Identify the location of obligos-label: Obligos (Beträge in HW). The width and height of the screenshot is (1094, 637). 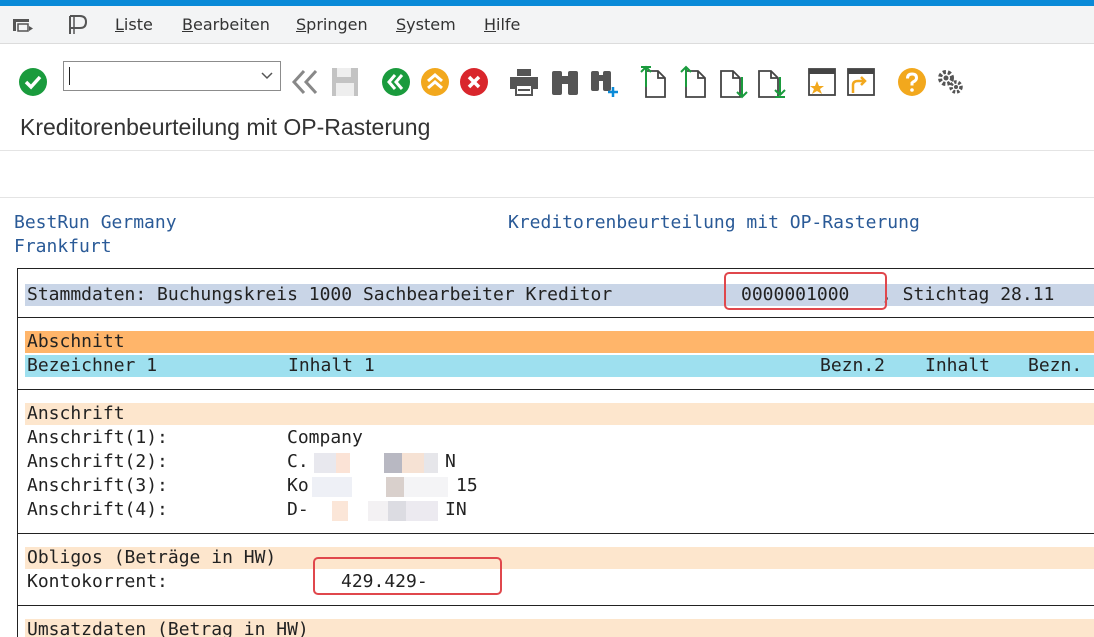
(152, 557).